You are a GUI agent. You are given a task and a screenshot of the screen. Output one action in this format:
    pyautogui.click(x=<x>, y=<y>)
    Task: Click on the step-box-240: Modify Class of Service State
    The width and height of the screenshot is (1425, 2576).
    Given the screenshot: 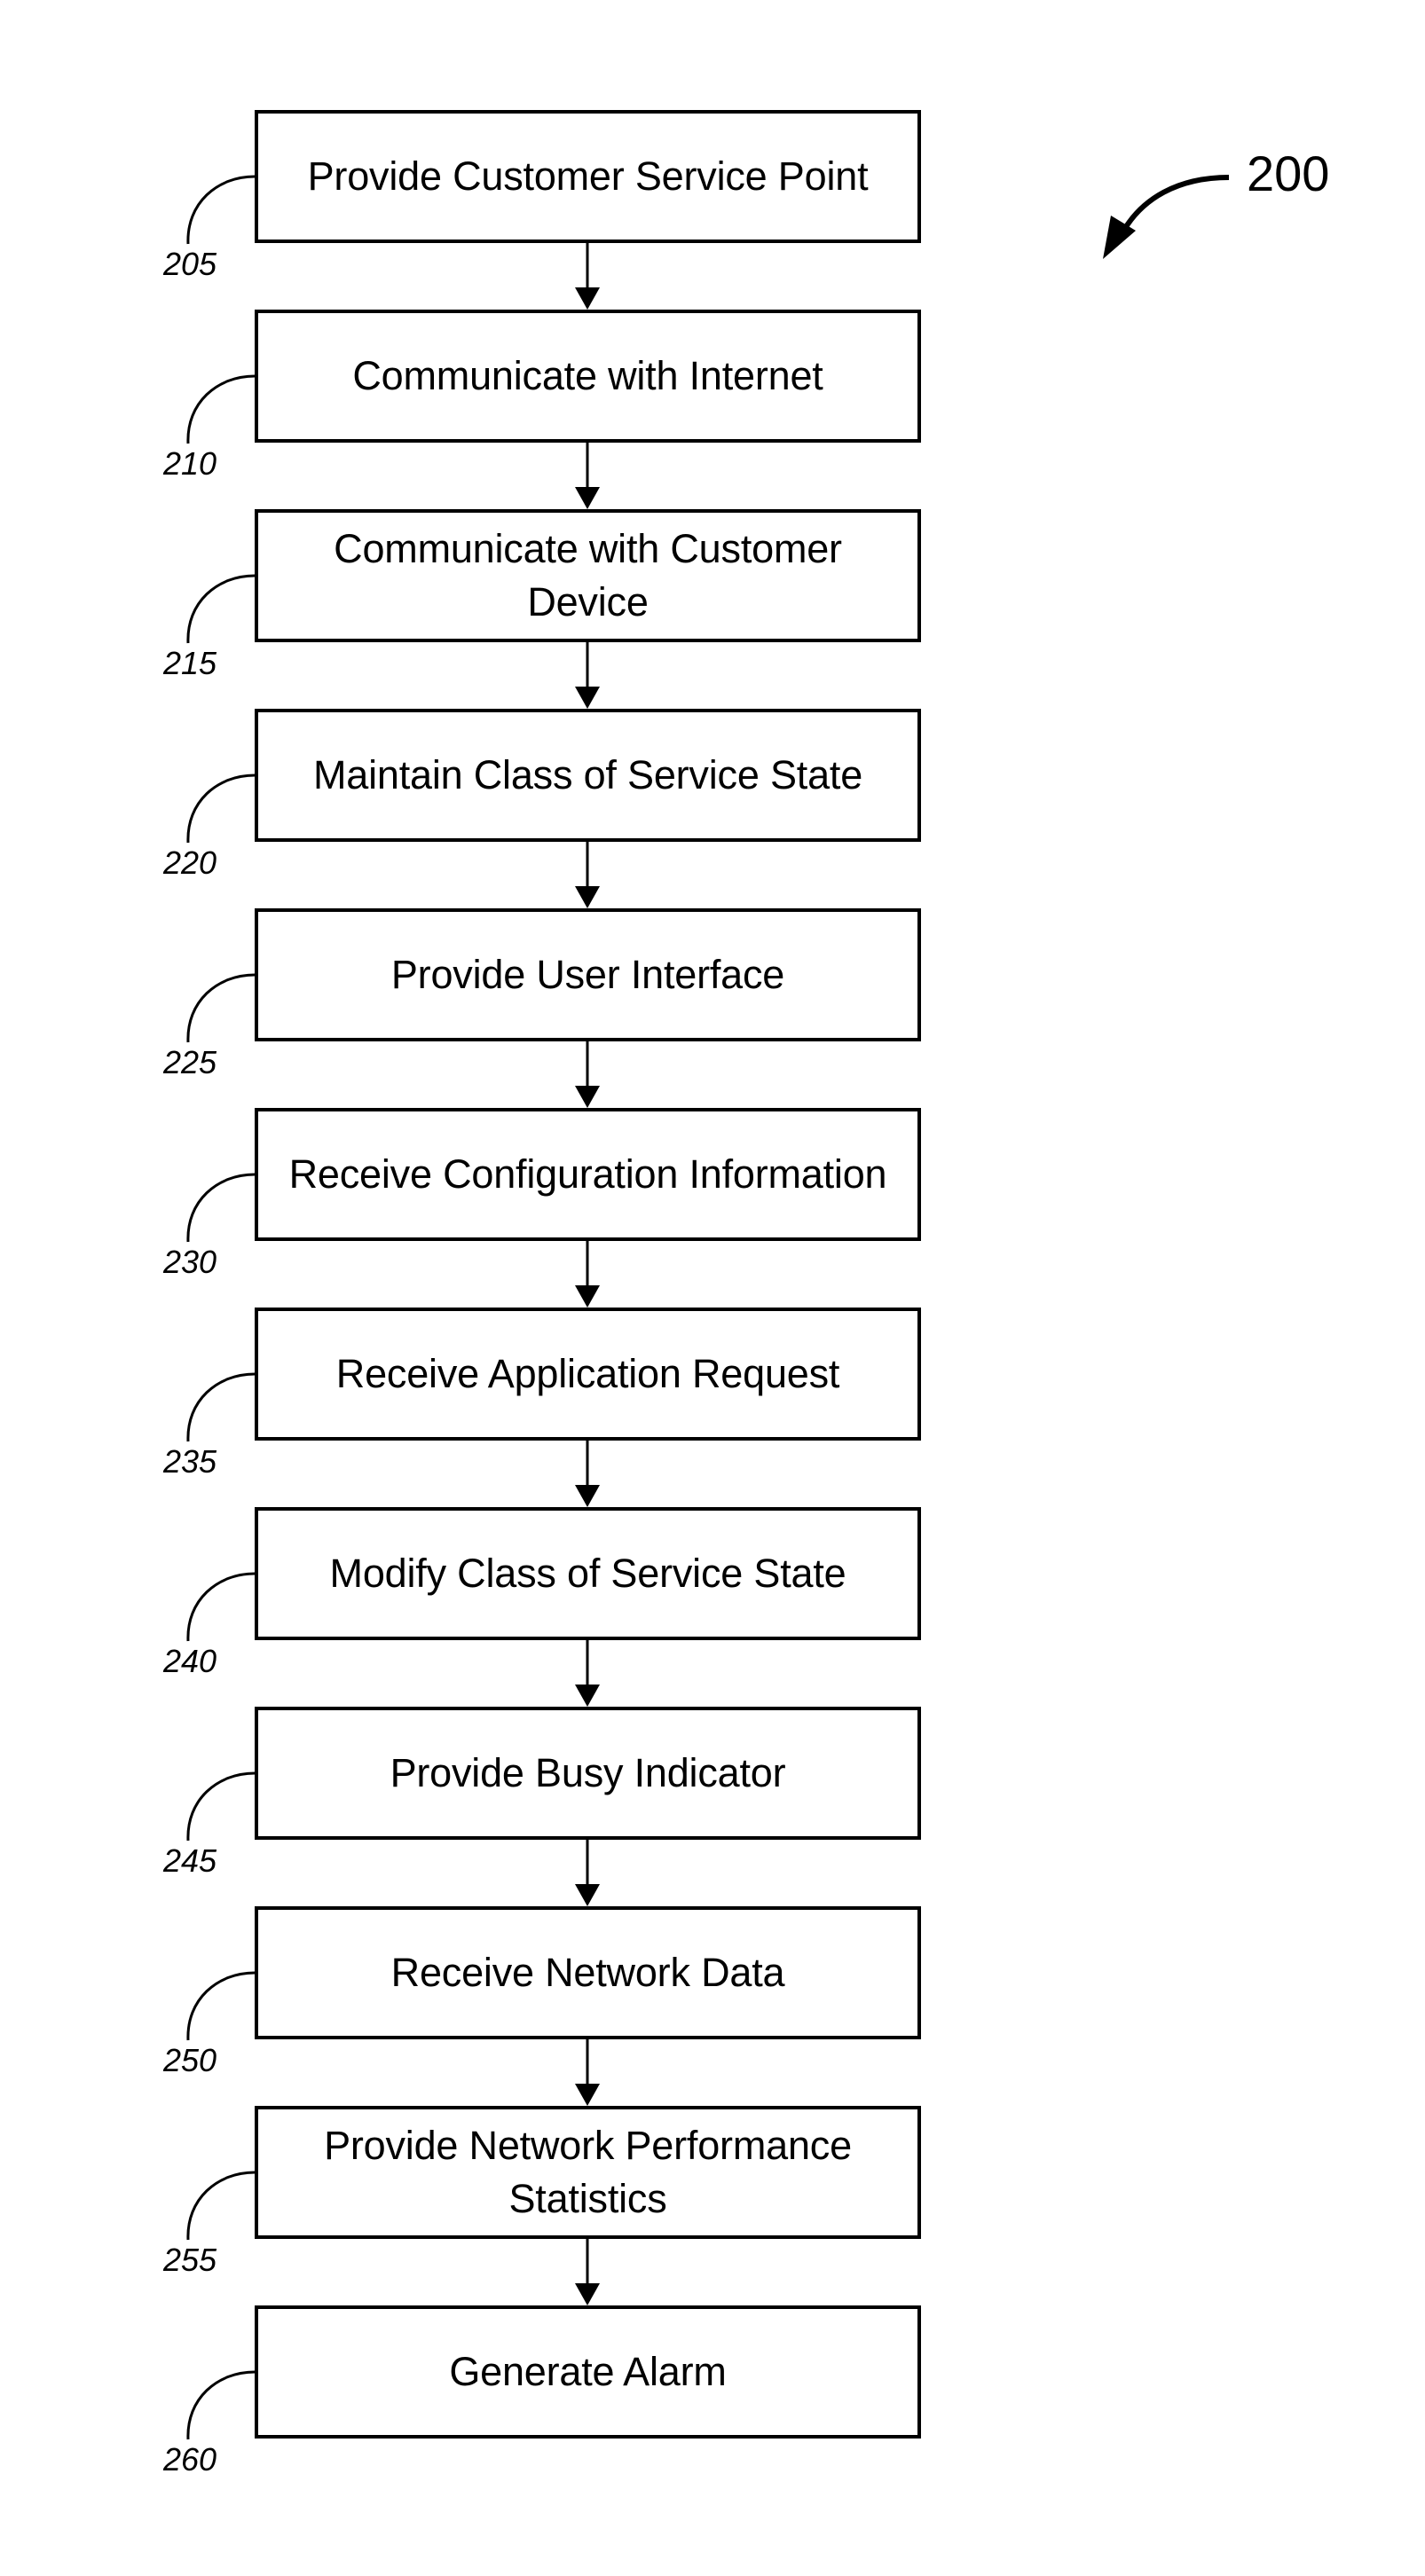 What is the action you would take?
    pyautogui.click(x=588, y=1573)
    